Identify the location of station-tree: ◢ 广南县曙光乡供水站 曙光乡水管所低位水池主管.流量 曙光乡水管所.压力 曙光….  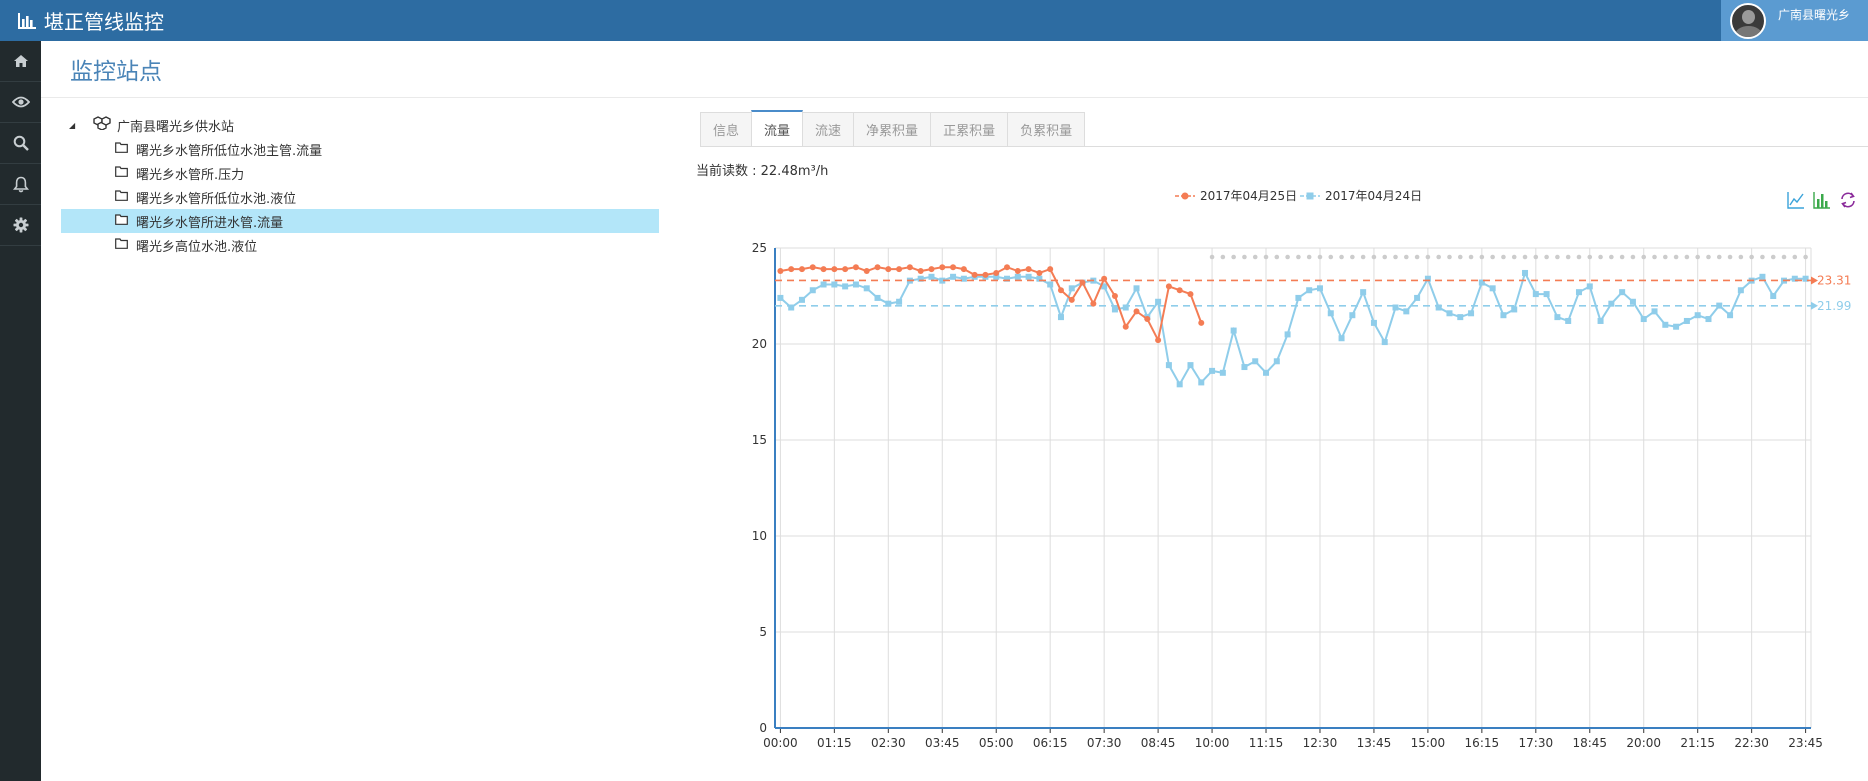
(360, 185).